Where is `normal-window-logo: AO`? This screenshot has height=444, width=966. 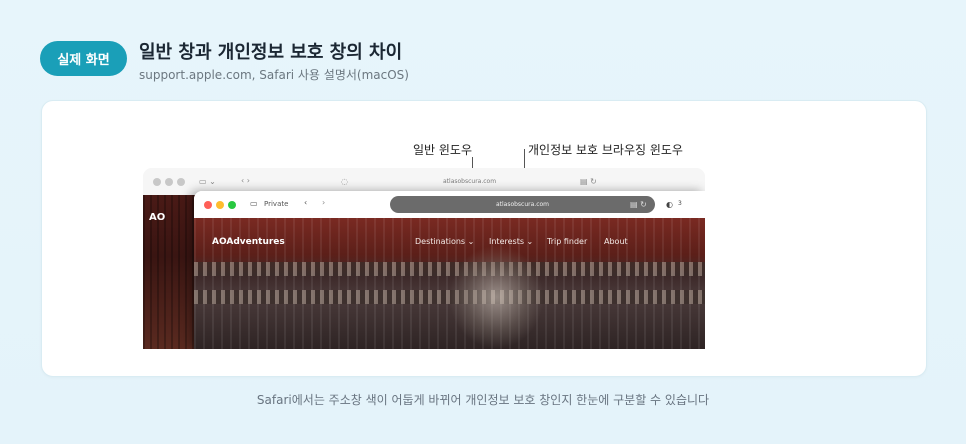
normal-window-logo: AO is located at coordinates (157, 217).